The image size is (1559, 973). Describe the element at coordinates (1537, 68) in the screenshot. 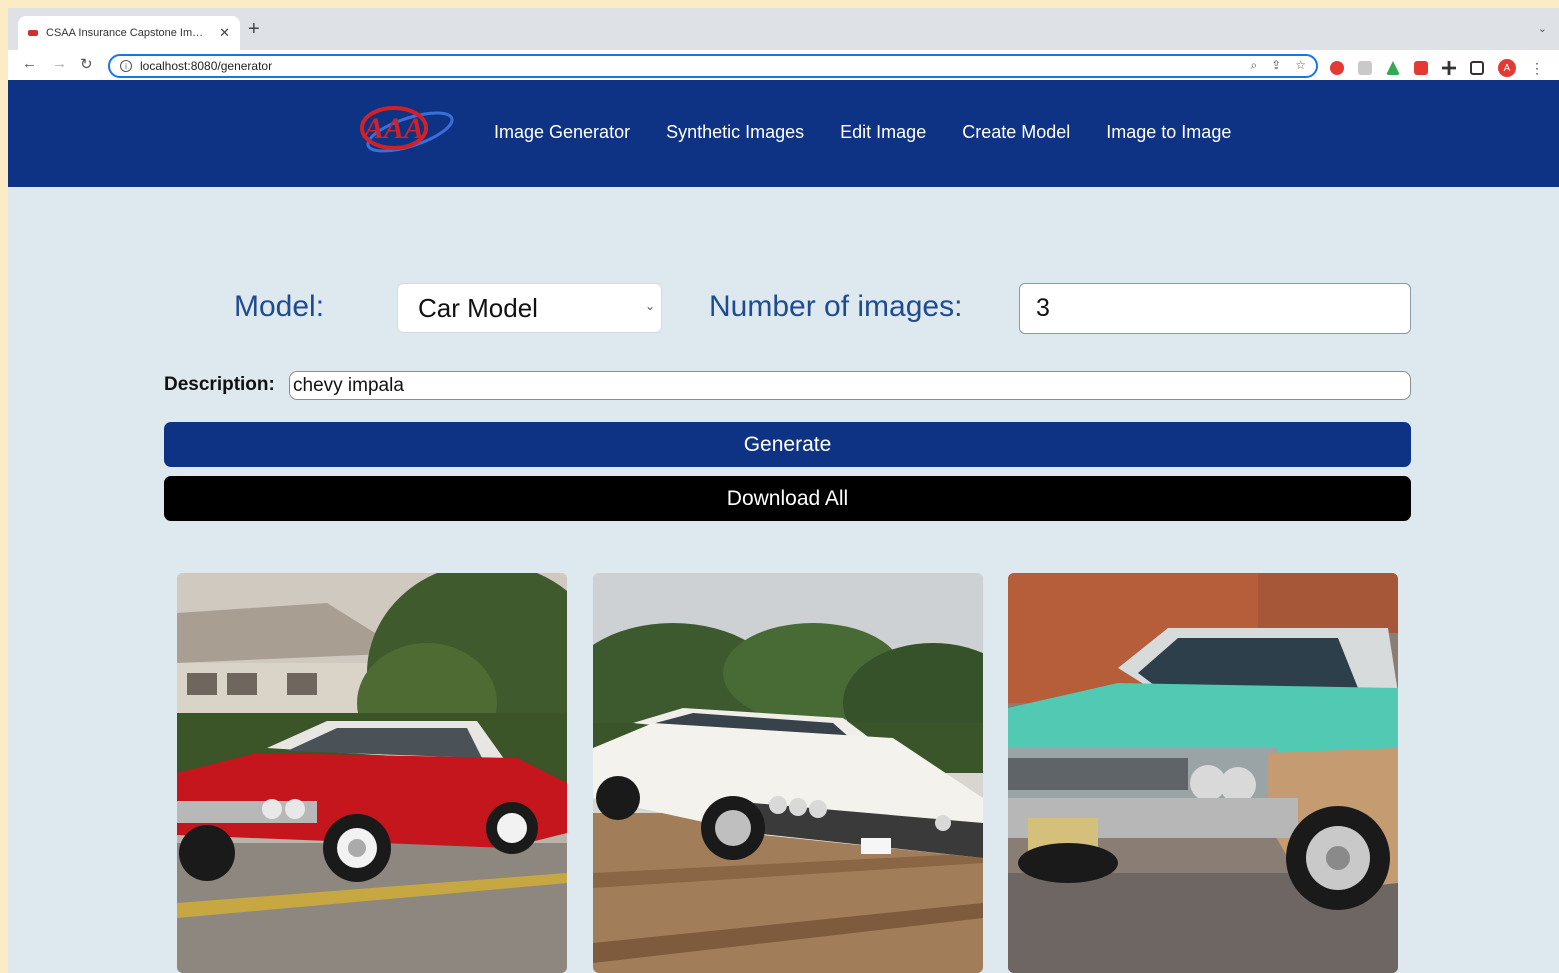

I see `more-icon: ⋮` at that location.